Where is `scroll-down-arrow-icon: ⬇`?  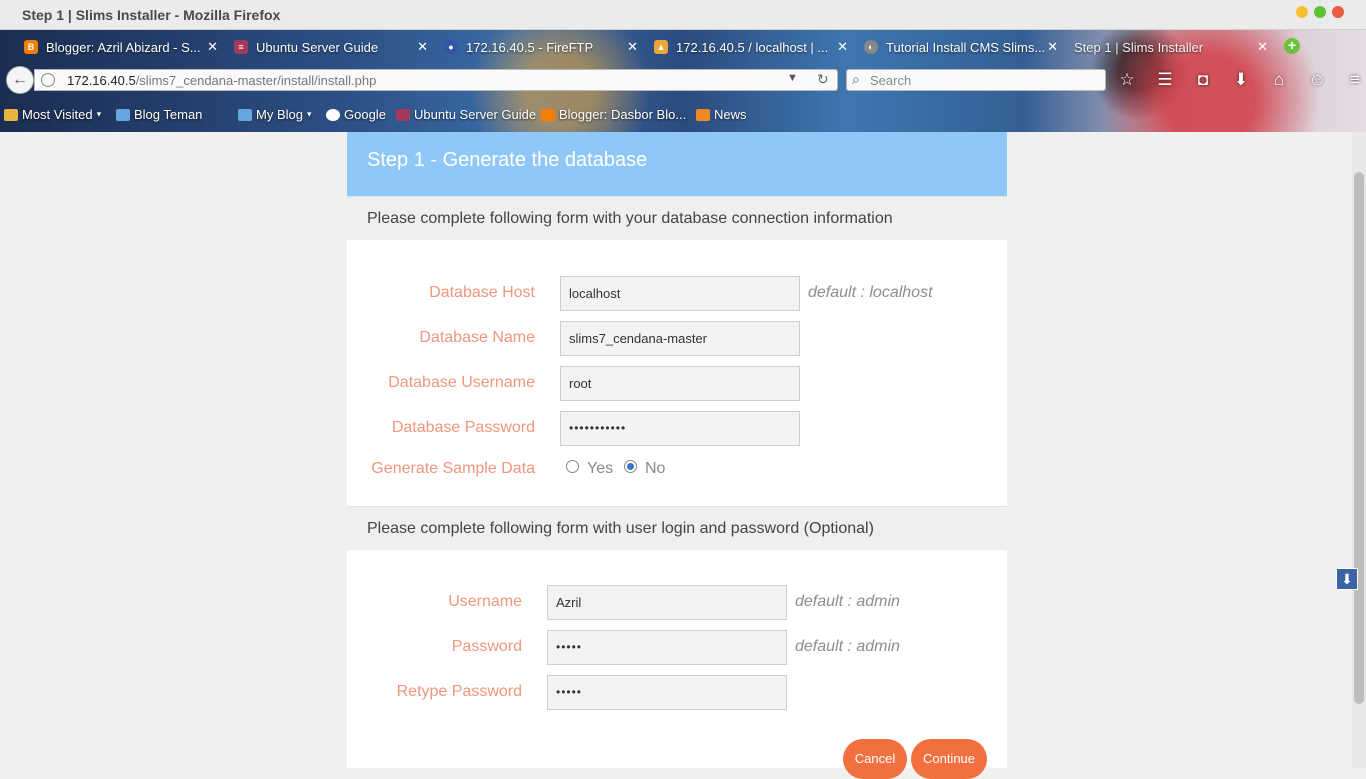
scroll-down-arrow-icon: ⬇ is located at coordinates (1347, 579).